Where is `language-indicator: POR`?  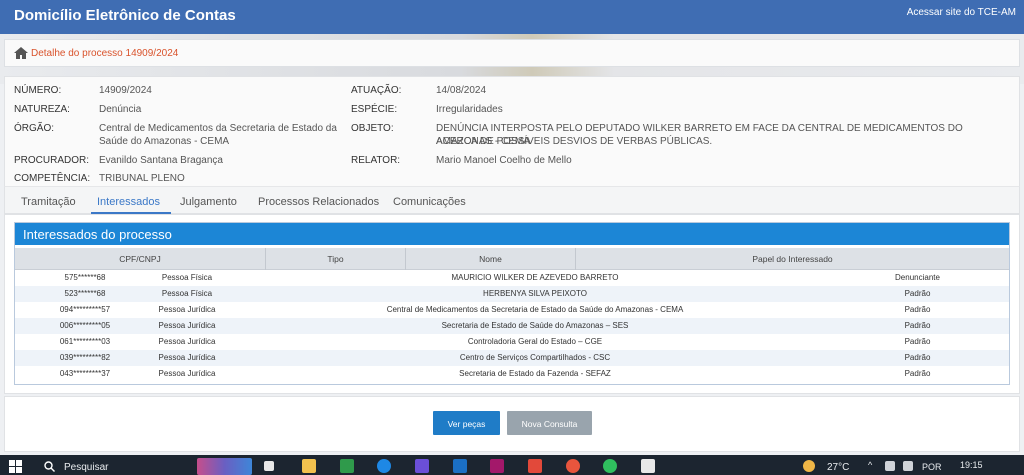 language-indicator: POR is located at coordinates (932, 467).